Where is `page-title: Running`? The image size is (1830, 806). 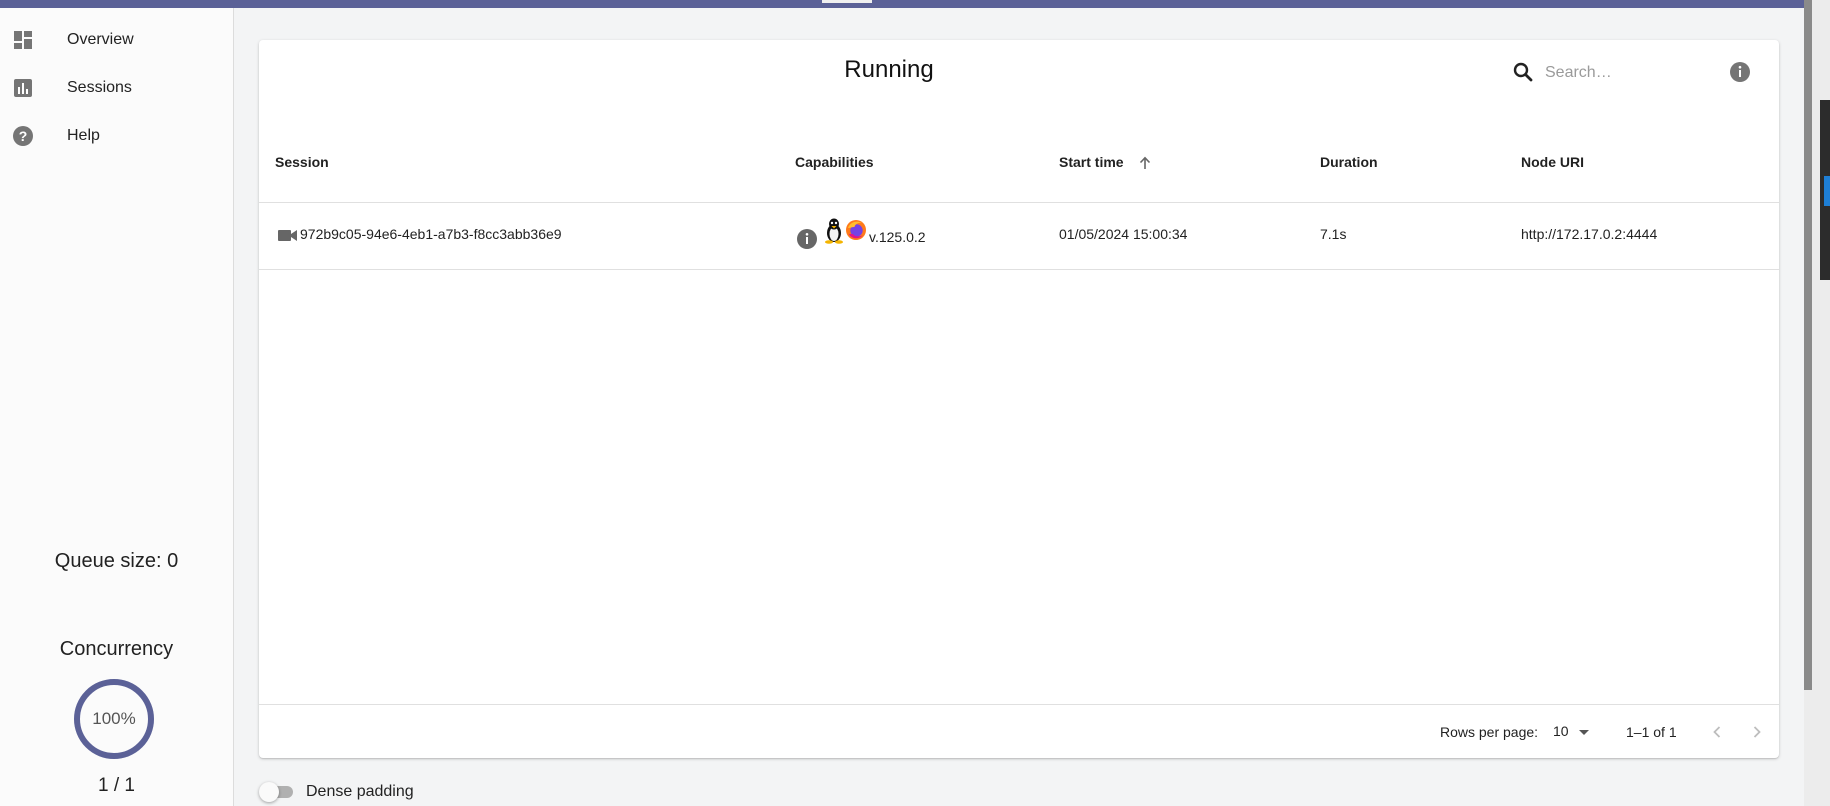 page-title: Running is located at coordinates (889, 69).